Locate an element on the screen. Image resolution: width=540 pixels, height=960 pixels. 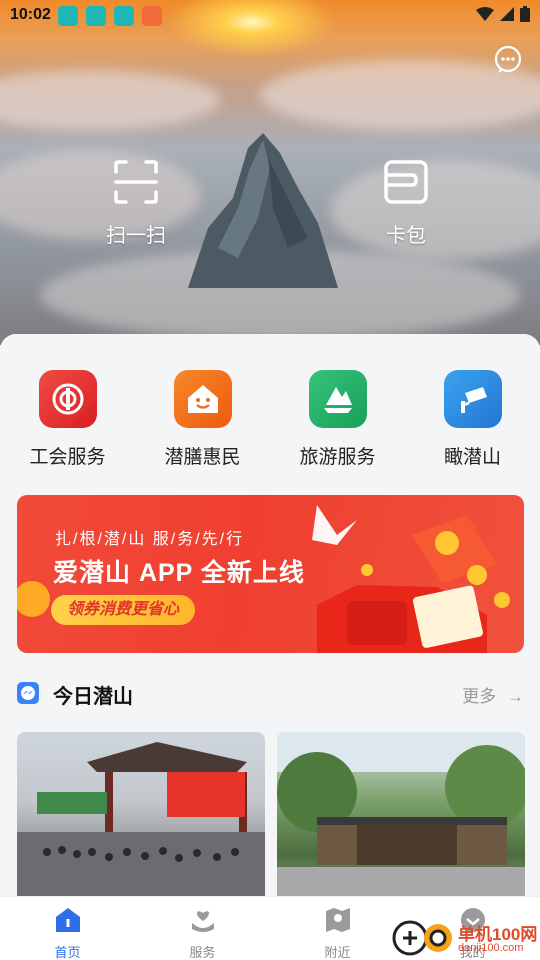
house-smile-icon is located at coordinates (202, 399).